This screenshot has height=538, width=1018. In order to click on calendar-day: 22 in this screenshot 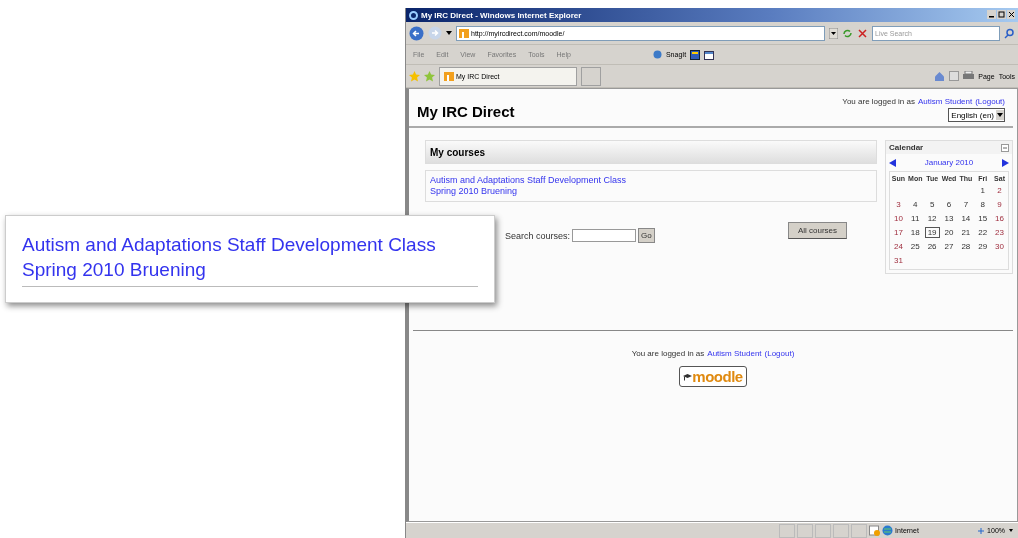, I will do `click(983, 232)`.